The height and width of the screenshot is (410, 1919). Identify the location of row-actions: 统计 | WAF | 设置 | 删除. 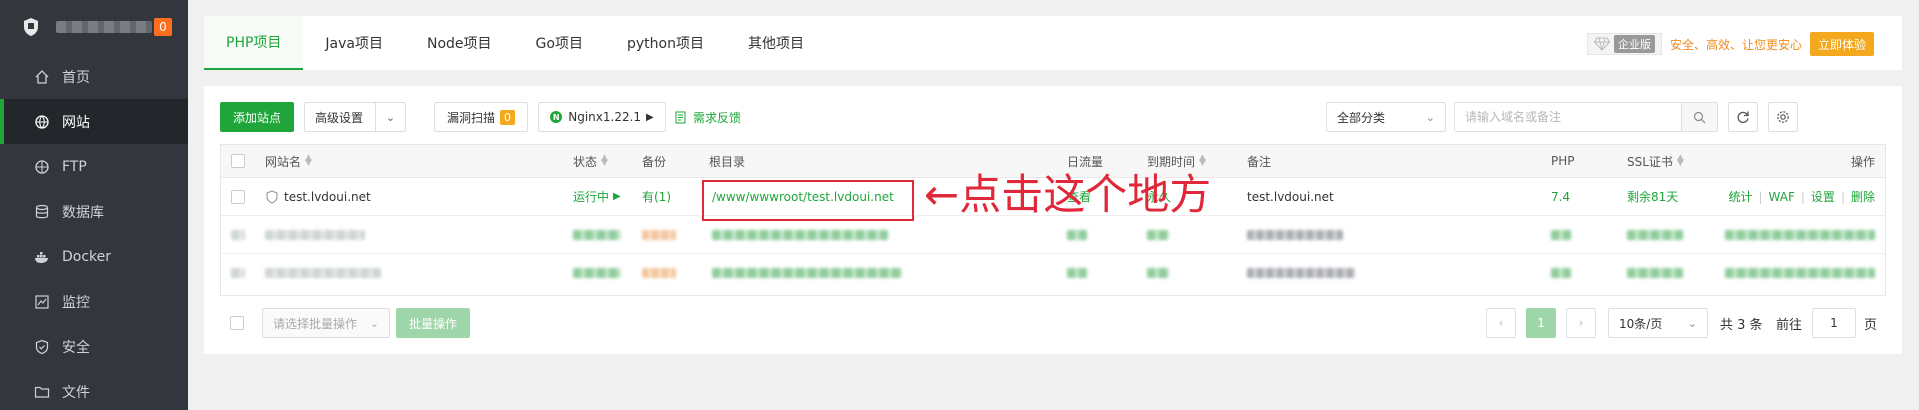
(1801, 196).